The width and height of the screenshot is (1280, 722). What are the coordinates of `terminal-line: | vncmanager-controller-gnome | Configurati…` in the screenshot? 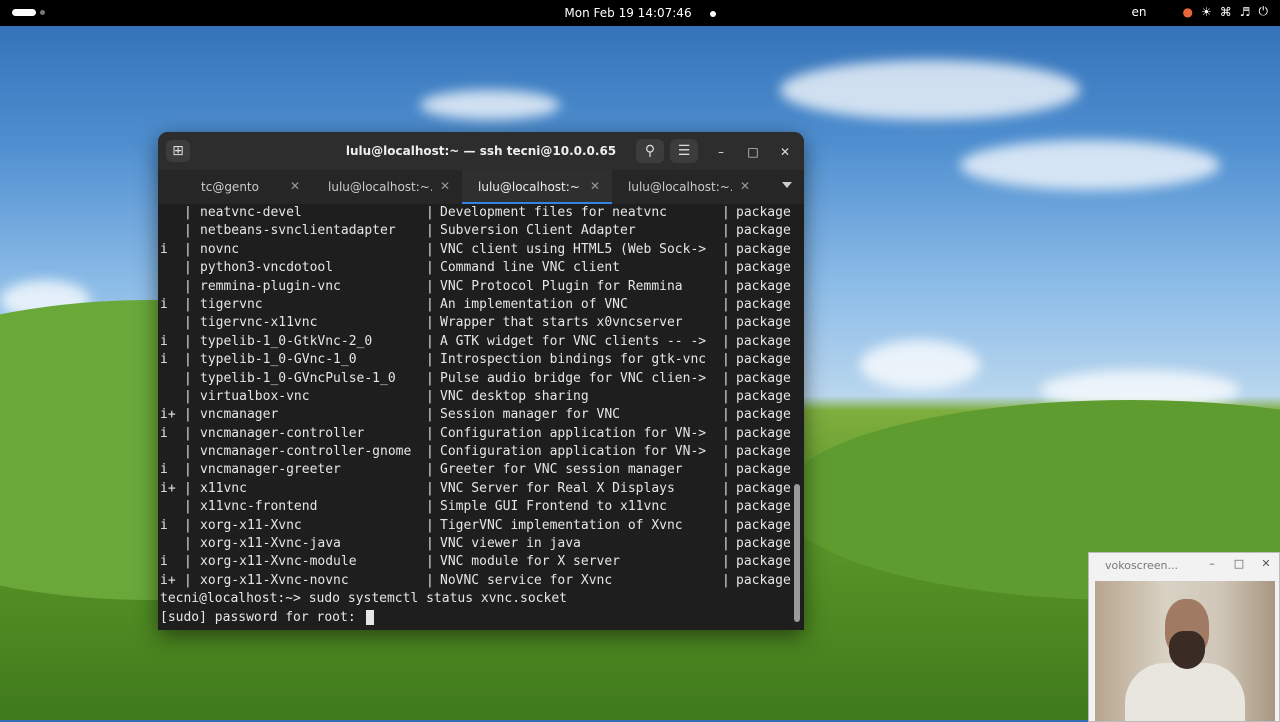 It's located at (475, 452).